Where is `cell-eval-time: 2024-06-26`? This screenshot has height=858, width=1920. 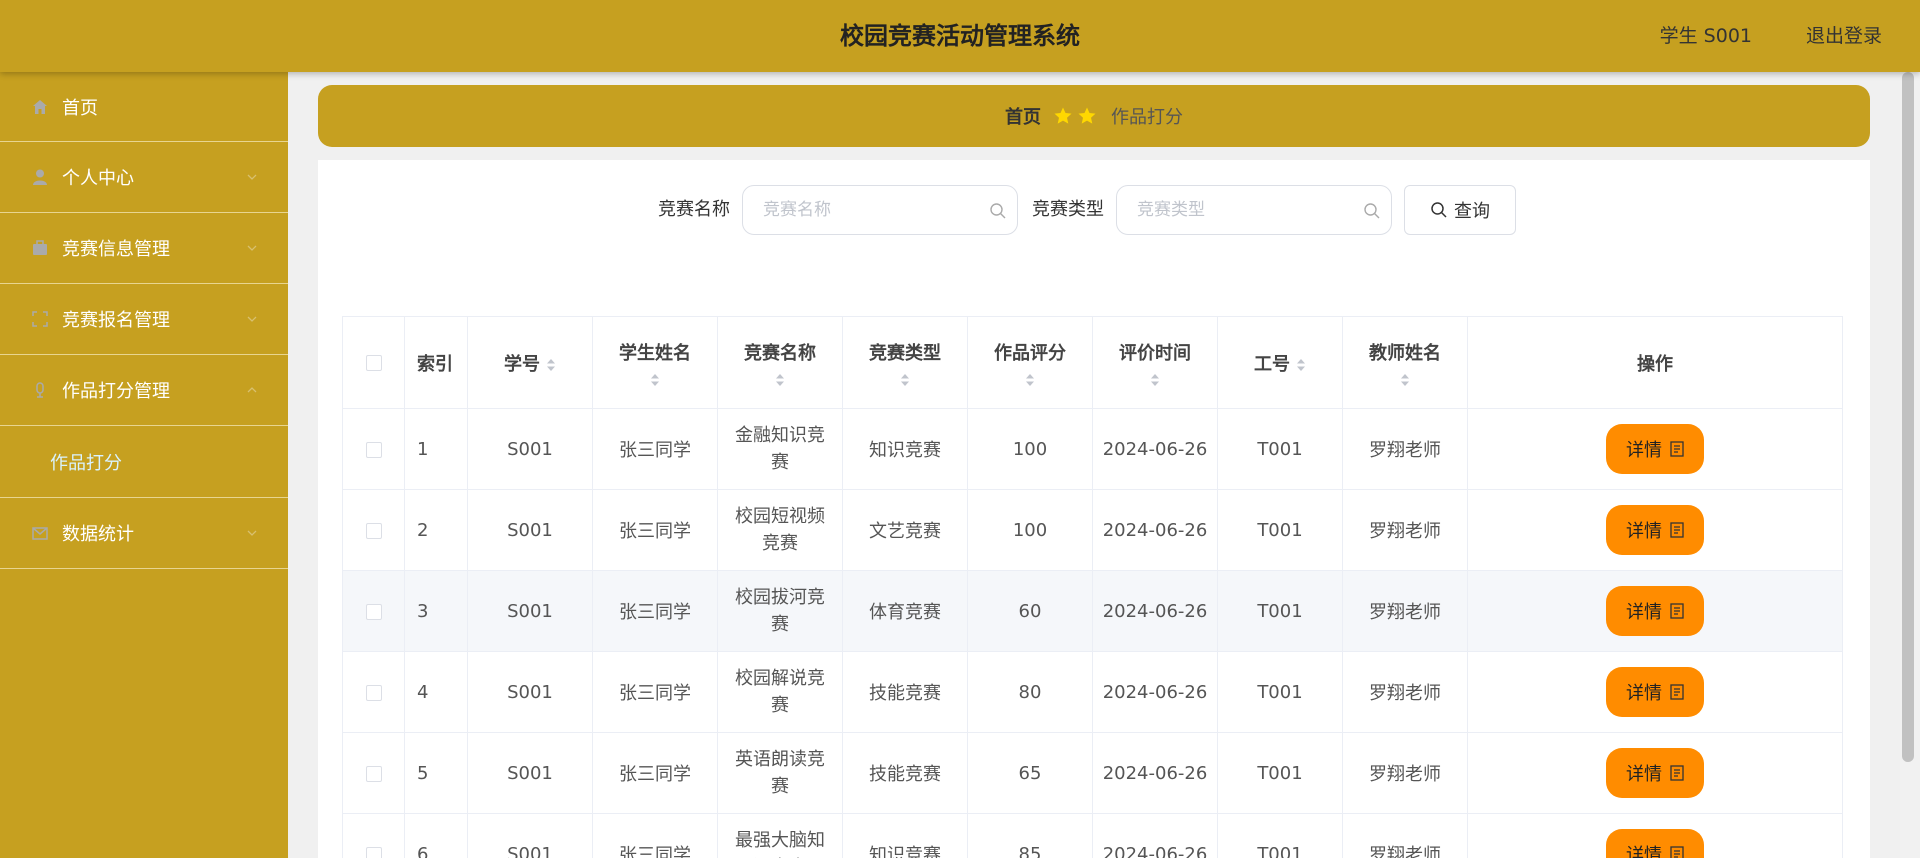 cell-eval-time: 2024-06-26 is located at coordinates (1155, 449).